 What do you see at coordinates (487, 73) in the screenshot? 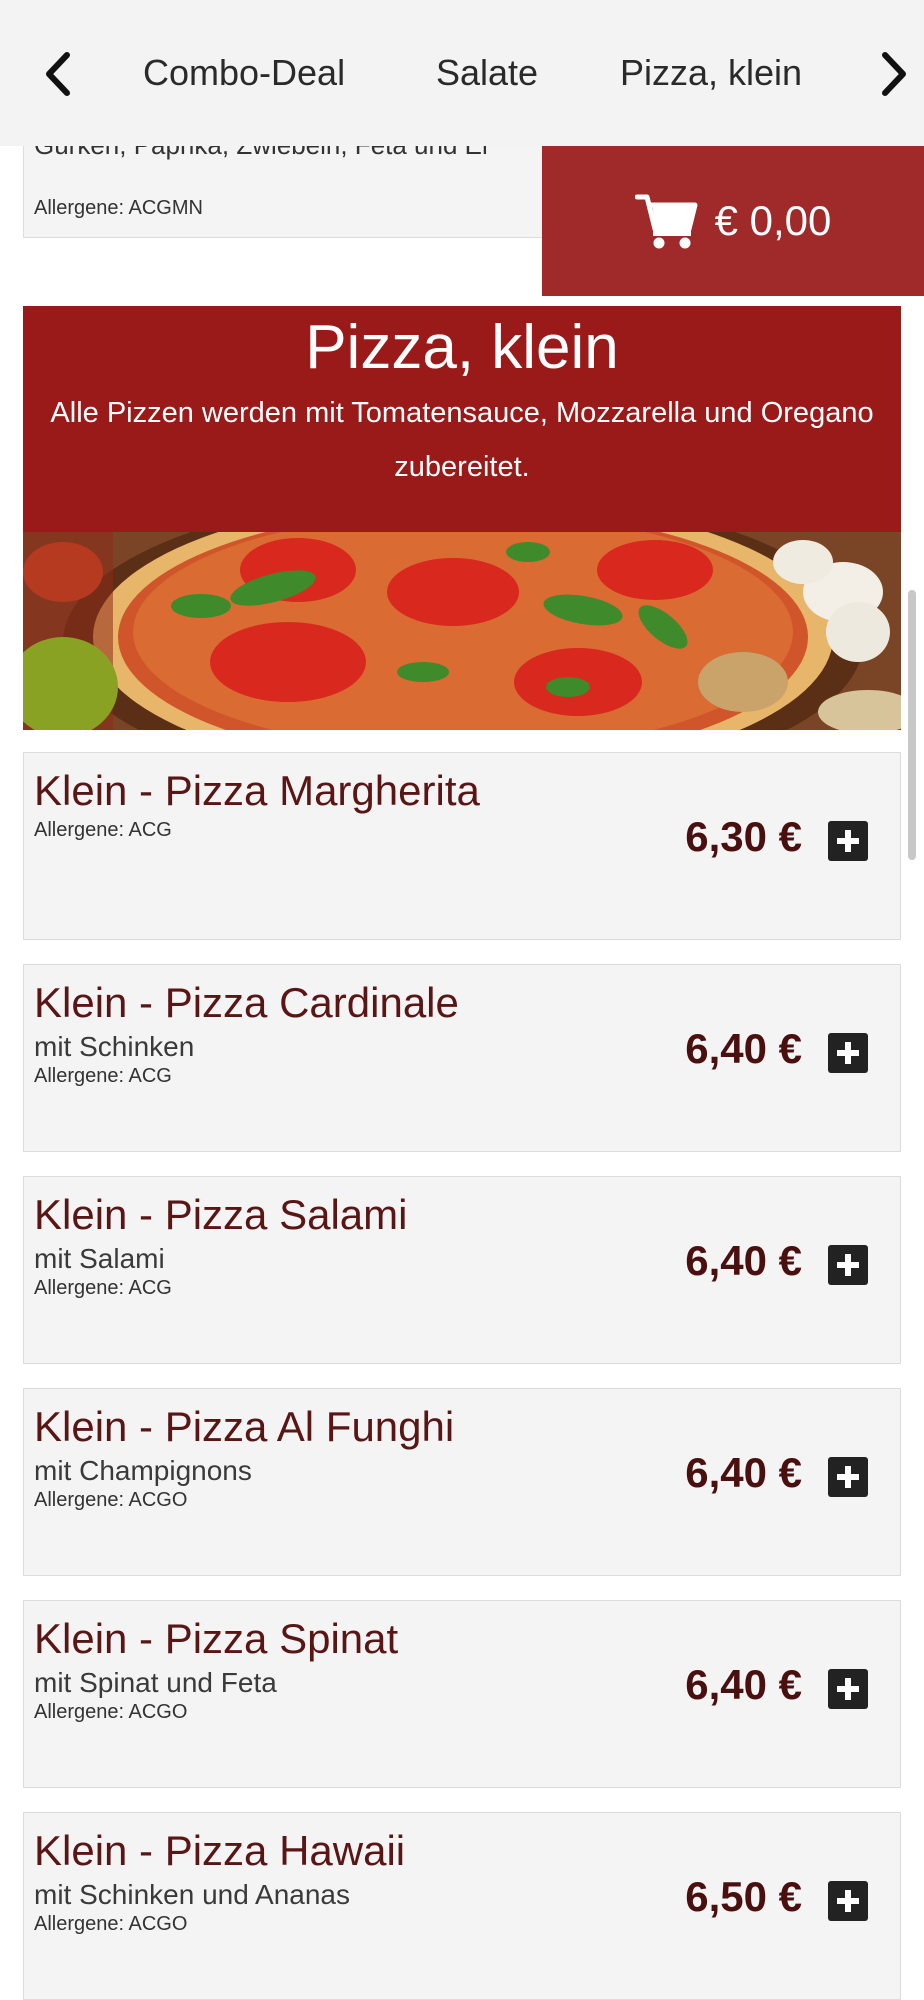
I see `tab-salate: Salate` at bounding box center [487, 73].